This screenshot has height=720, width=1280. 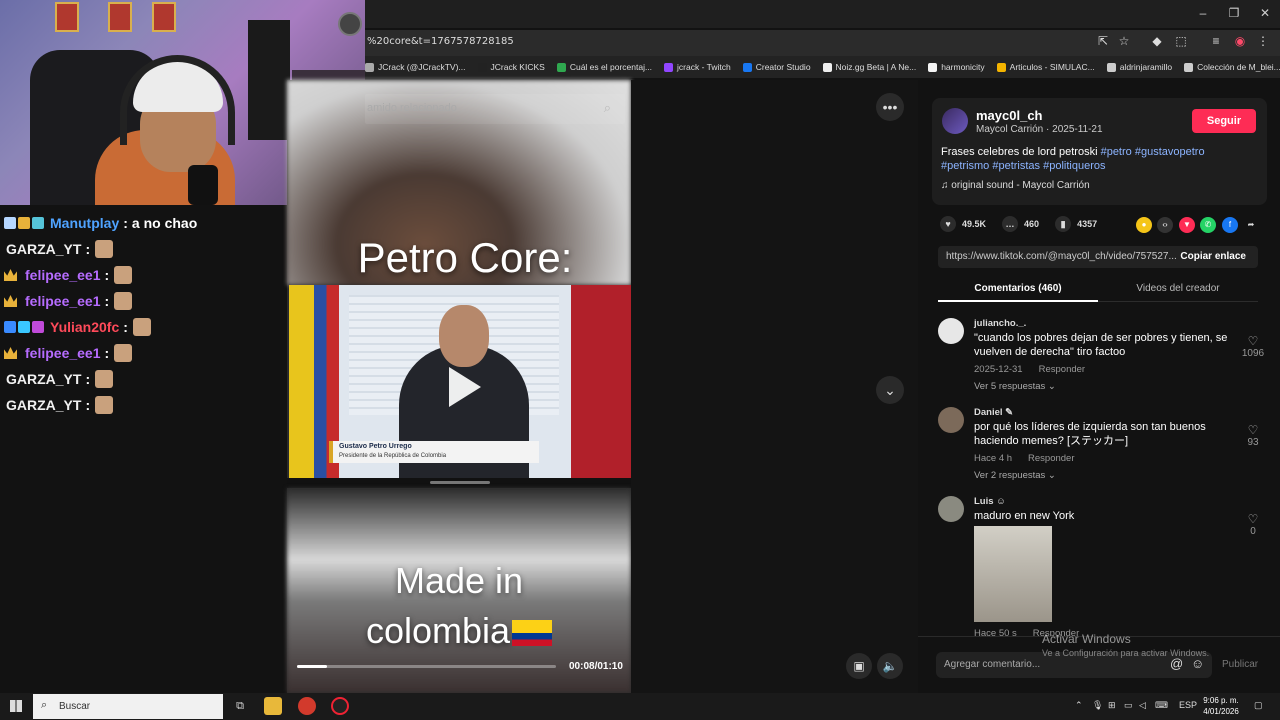 I want to click on display-icon: ▭, so click(x=1128, y=705).